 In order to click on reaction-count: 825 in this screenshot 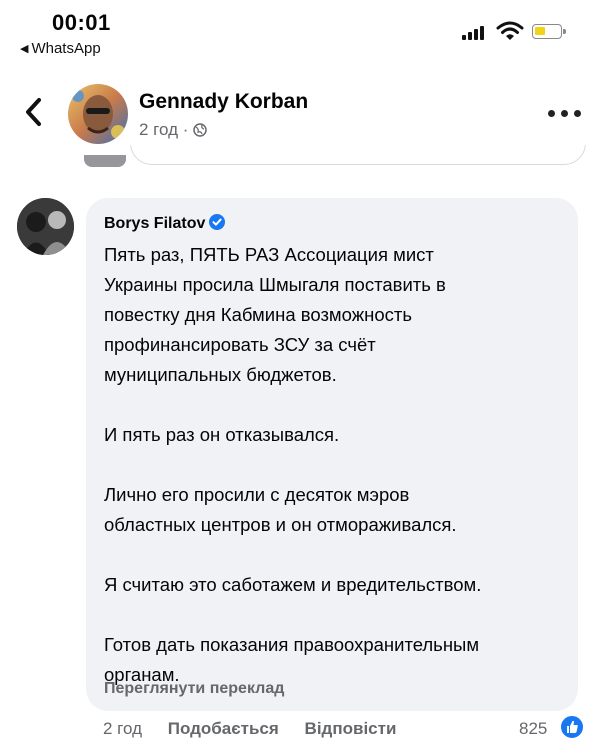, I will do `click(533, 728)`.